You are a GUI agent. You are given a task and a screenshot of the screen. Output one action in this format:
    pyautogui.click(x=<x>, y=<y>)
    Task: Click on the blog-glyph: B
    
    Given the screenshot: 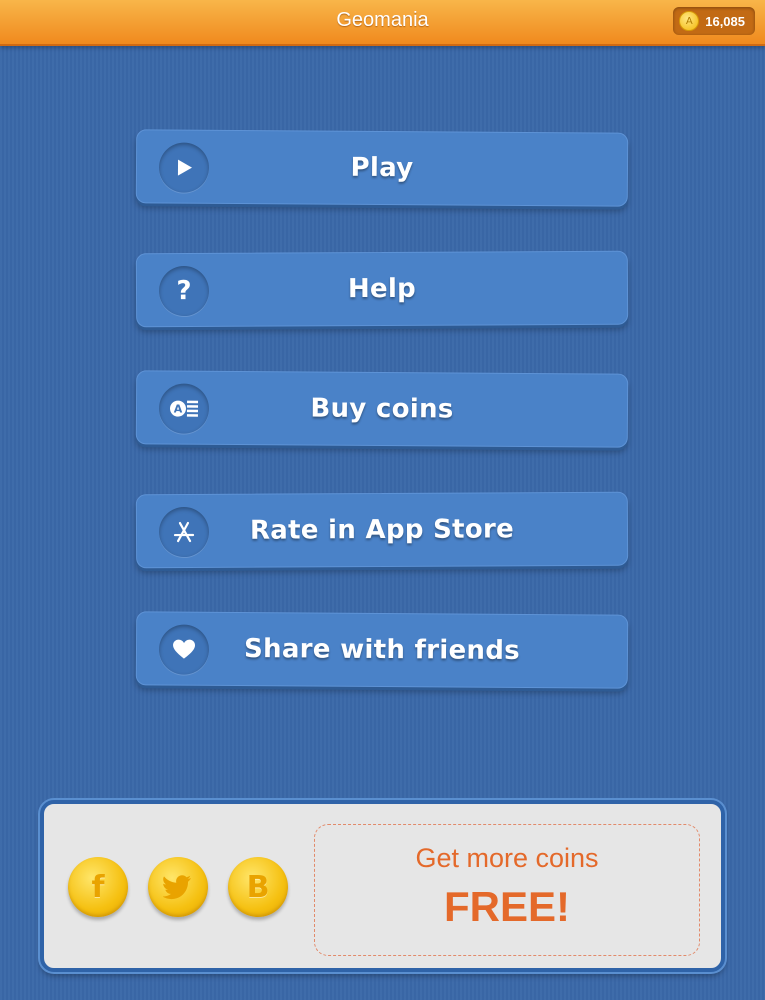 What is the action you would take?
    pyautogui.click(x=258, y=887)
    